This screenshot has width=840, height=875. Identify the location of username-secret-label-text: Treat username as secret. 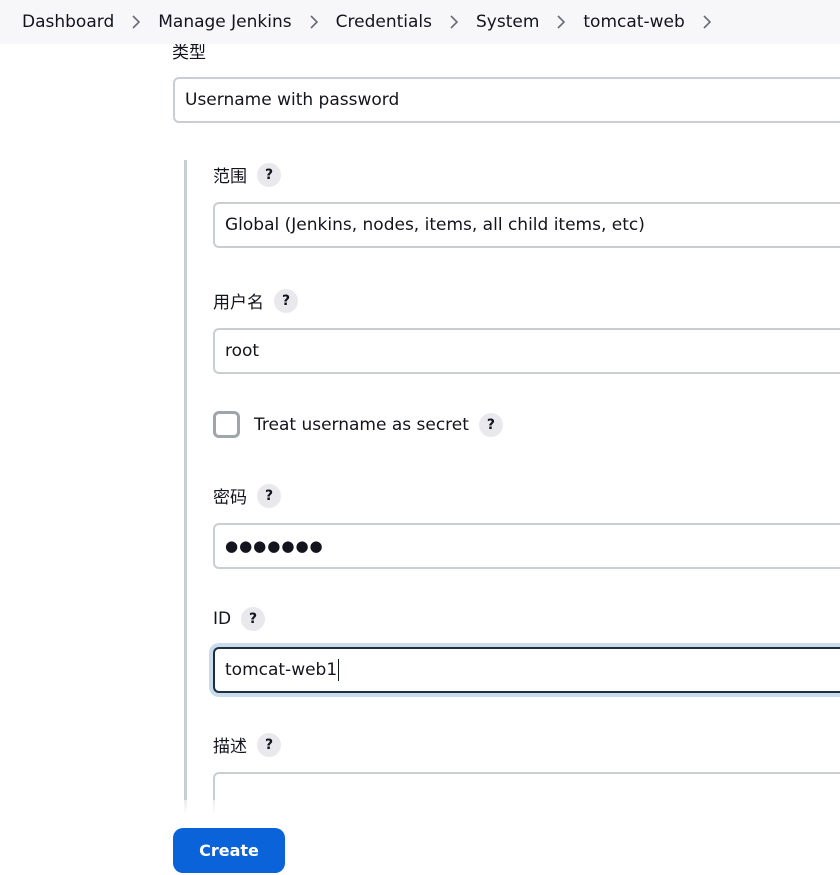
(361, 425).